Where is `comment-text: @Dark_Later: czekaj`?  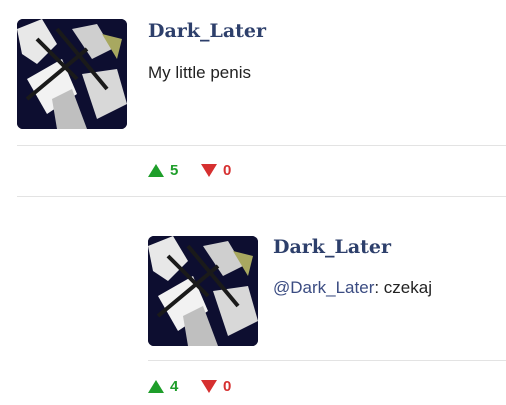 comment-text: @Dark_Later: czekaj is located at coordinates (352, 288).